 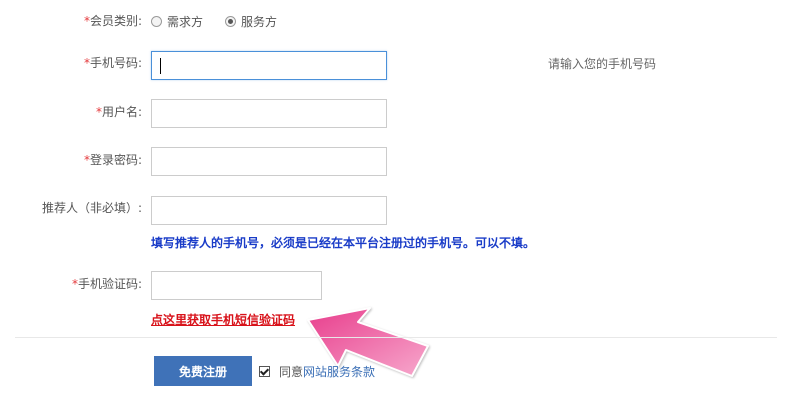 I want to click on member-type-label: *会员类别:, so click(x=112, y=21).